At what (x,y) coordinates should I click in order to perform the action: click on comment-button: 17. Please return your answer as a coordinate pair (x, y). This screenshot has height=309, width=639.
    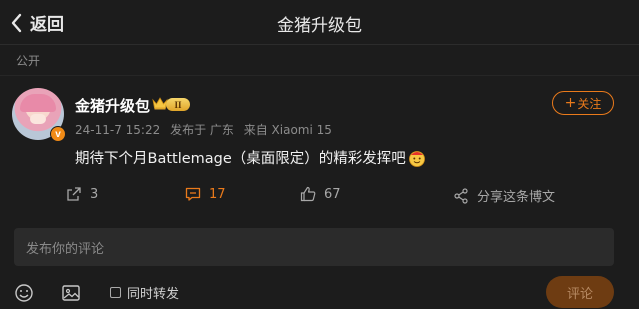
    Looking at the image, I should click on (205, 194).